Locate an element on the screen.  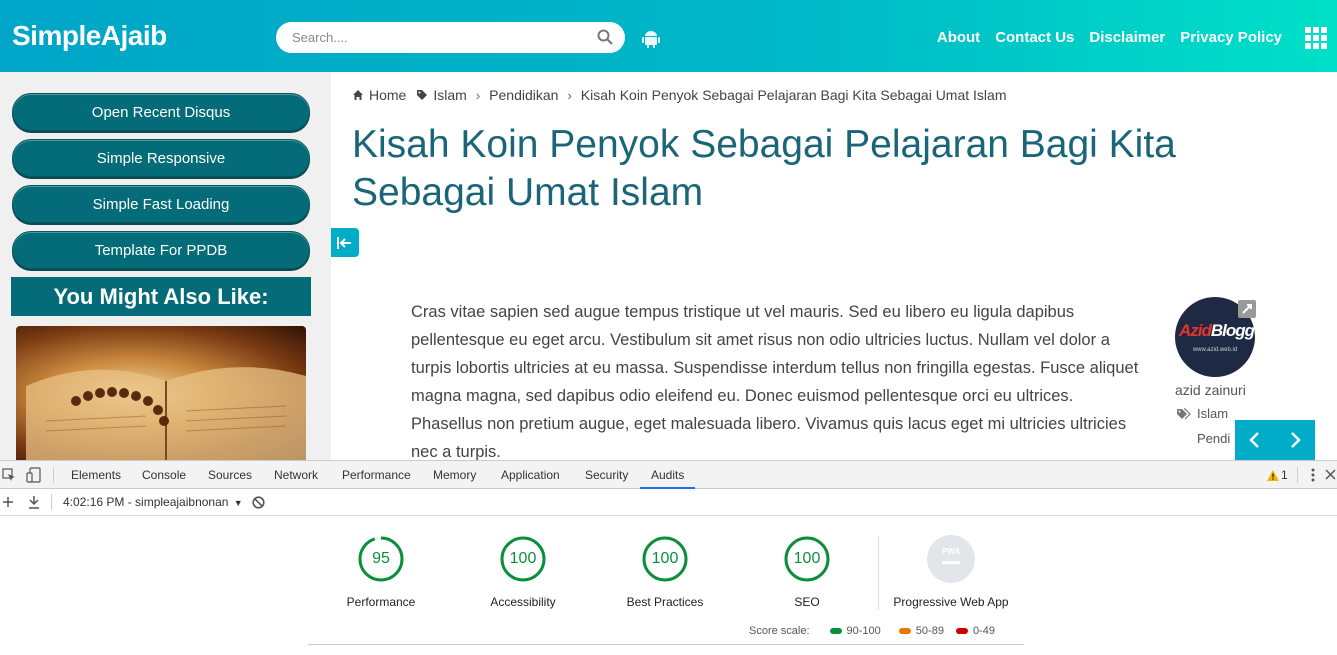
breadcrumb-pendidikan: Pendidikan is located at coordinates (523, 95).